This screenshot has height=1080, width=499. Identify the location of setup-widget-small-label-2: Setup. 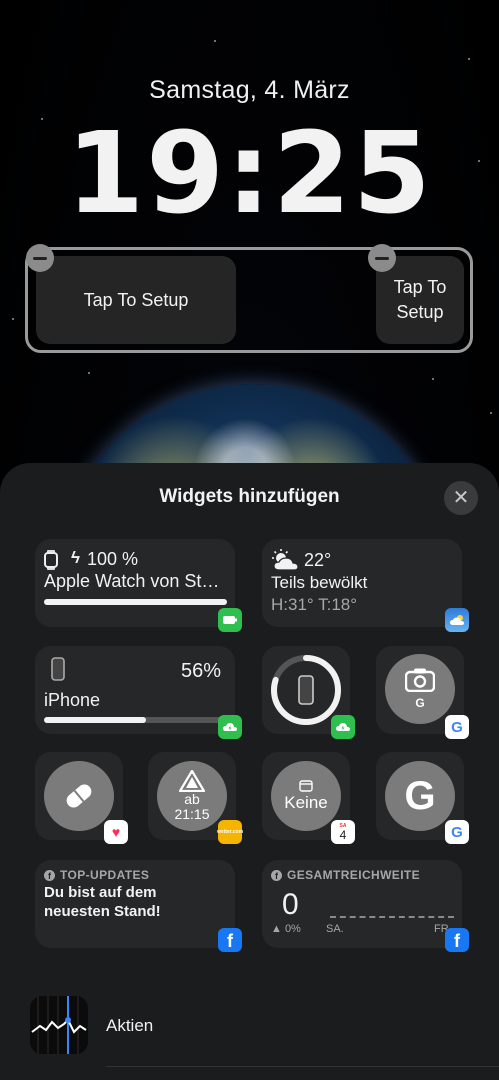
(420, 312).